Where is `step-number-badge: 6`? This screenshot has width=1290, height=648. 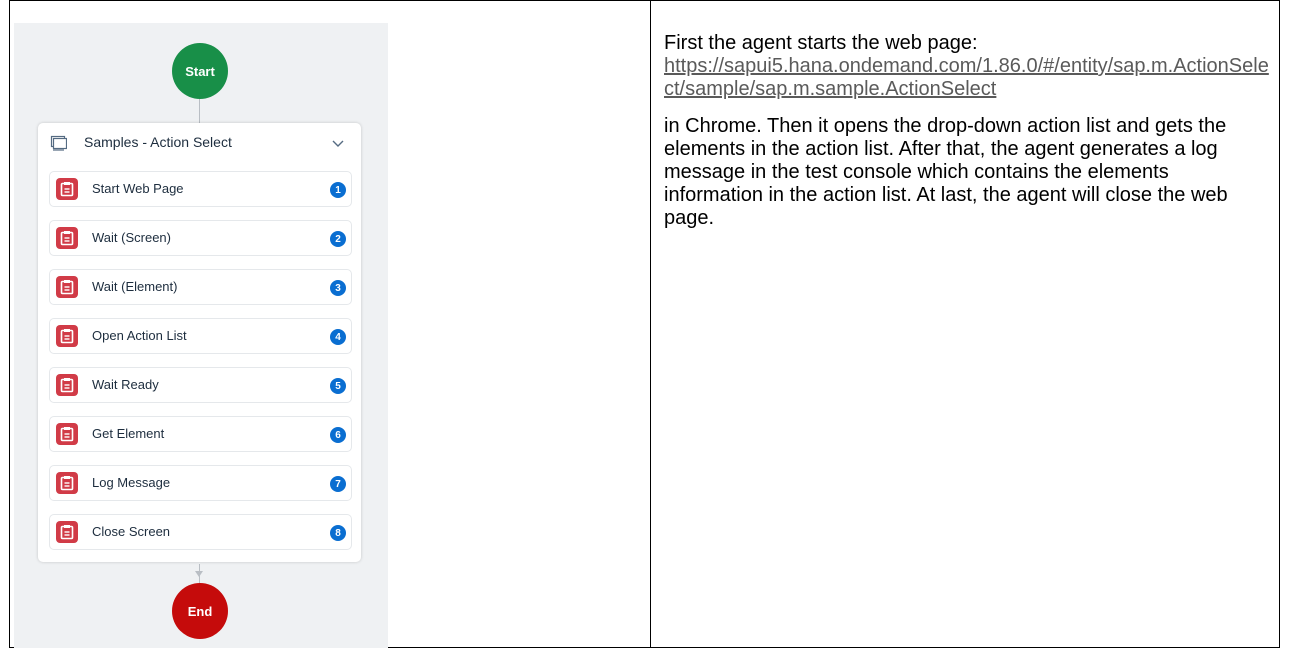
step-number-badge: 6 is located at coordinates (338, 435).